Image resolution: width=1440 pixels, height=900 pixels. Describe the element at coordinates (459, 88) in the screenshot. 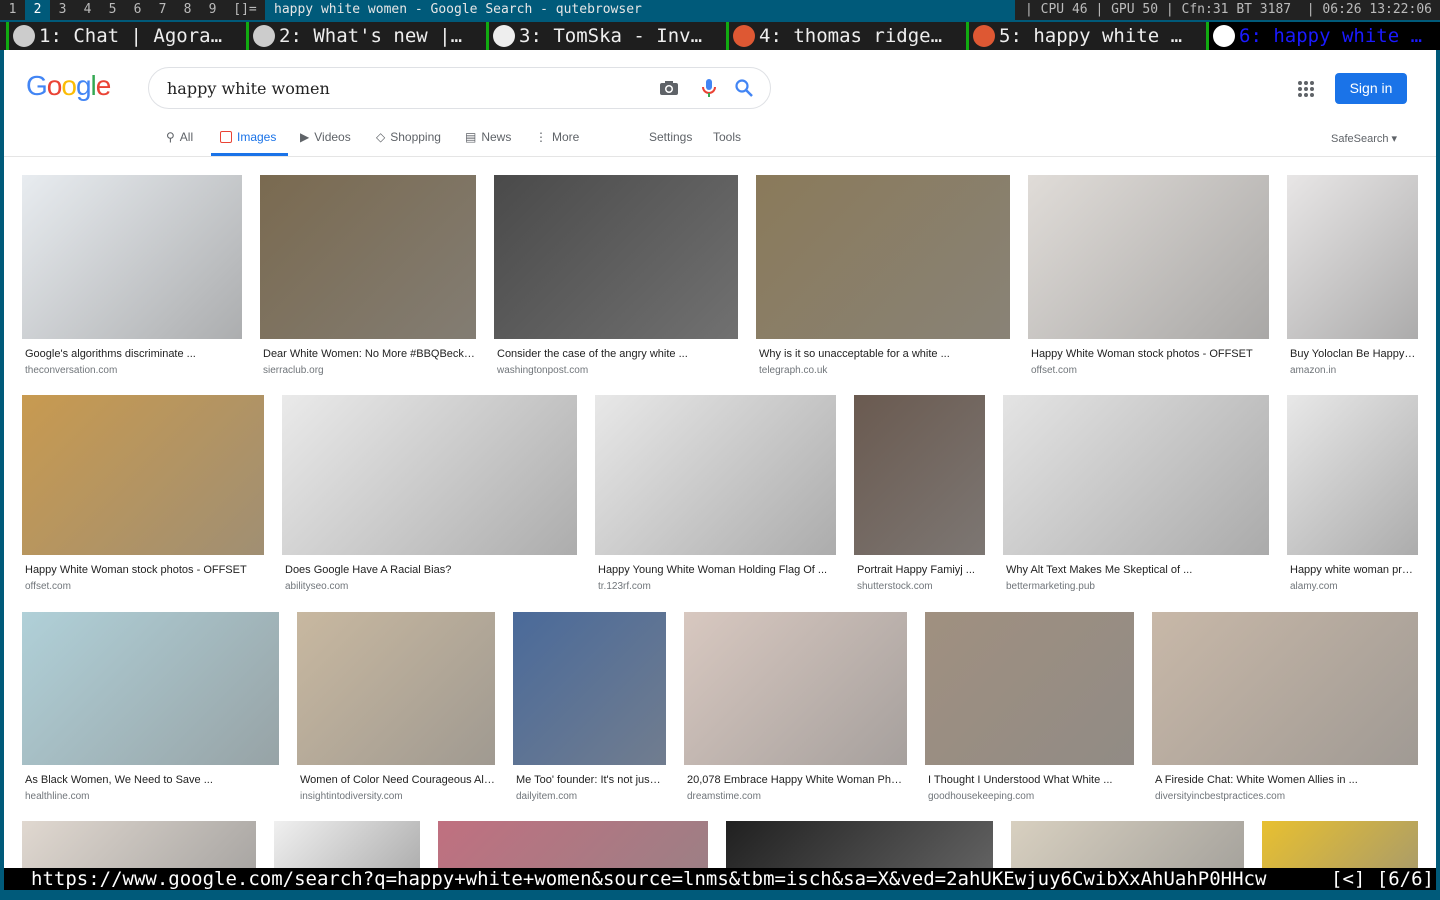

I see `search-box: happy white women` at that location.